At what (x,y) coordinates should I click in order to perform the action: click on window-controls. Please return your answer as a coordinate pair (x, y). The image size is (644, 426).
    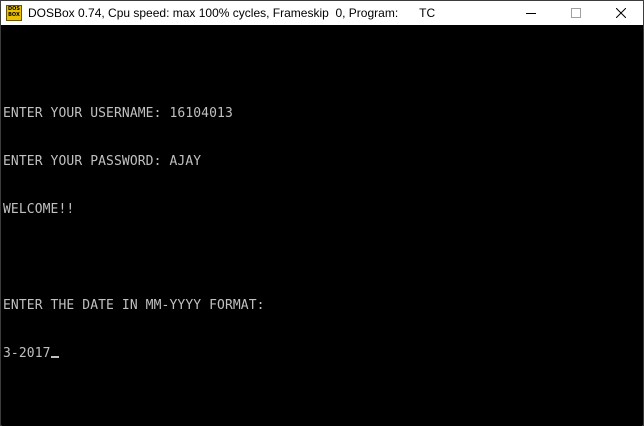
    Looking at the image, I should click on (575, 13).